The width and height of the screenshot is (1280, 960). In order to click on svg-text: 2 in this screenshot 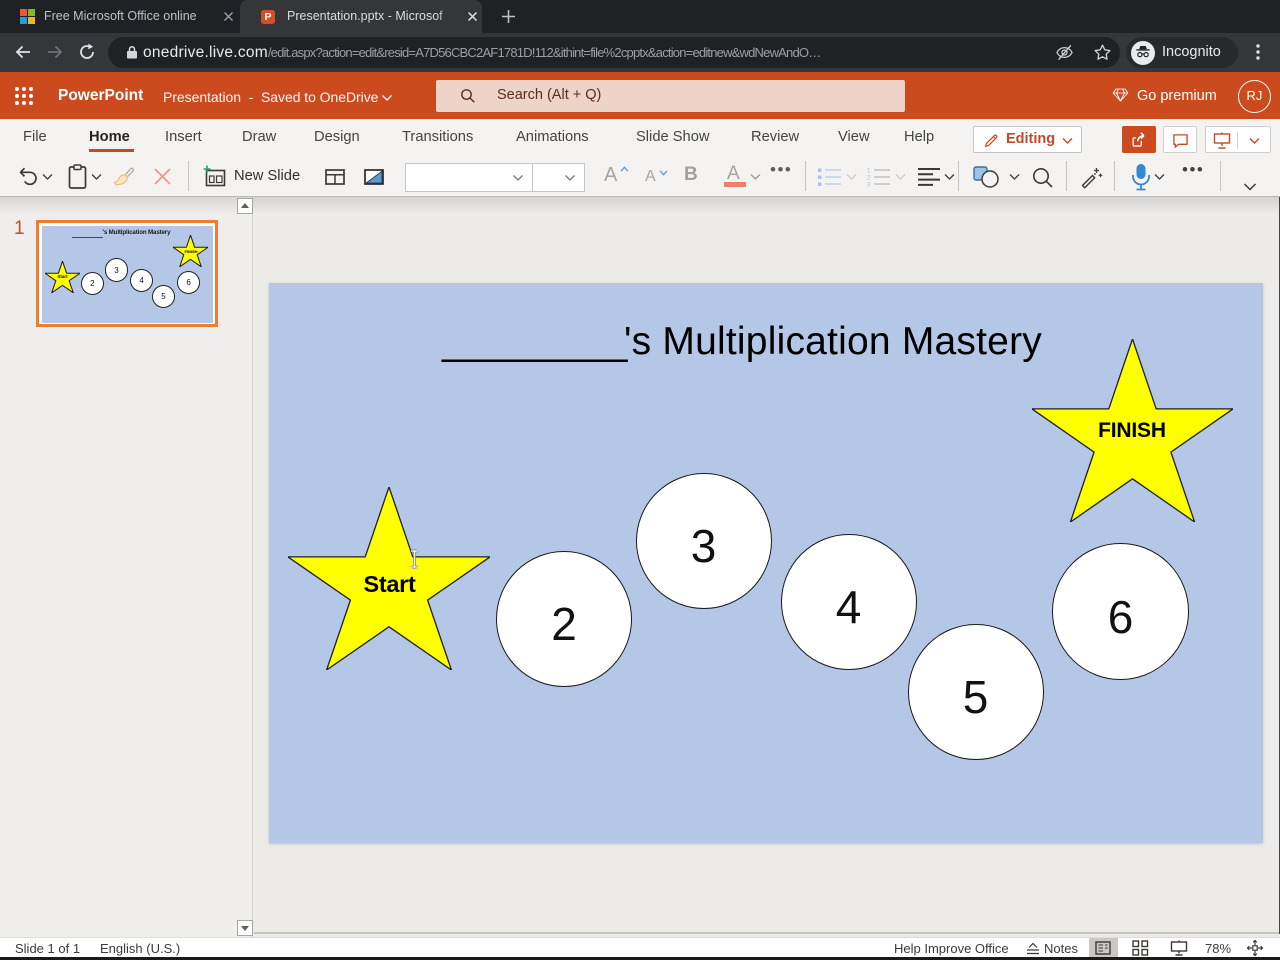, I will do `click(869, 179)`.